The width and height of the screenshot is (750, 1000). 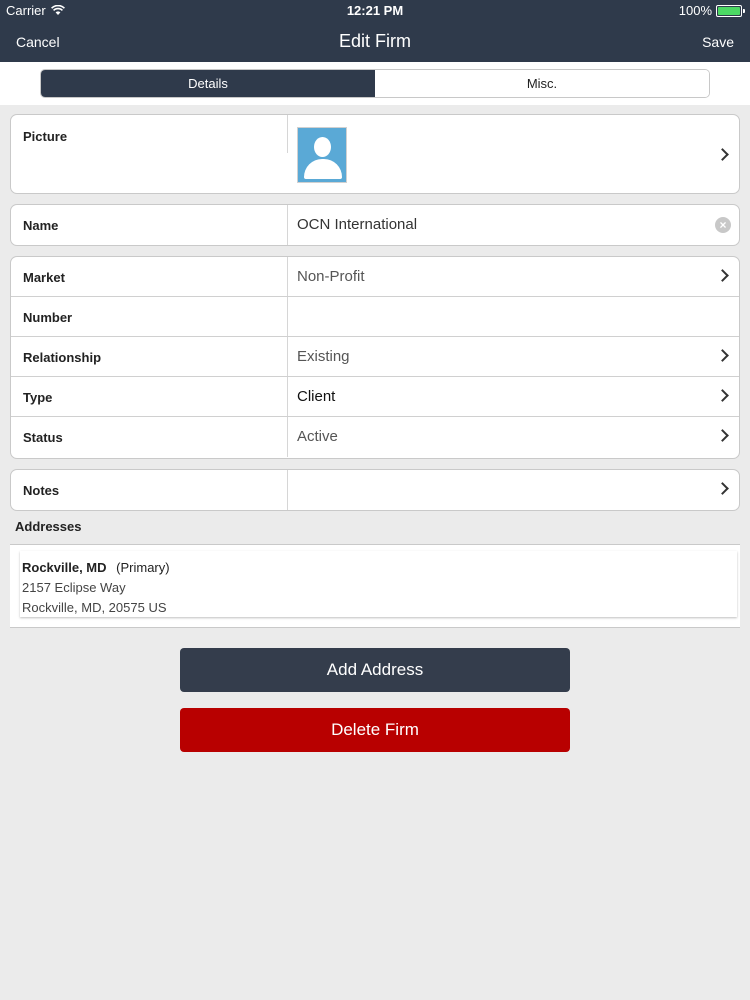 I want to click on tab-details: Details, so click(x=208, y=83).